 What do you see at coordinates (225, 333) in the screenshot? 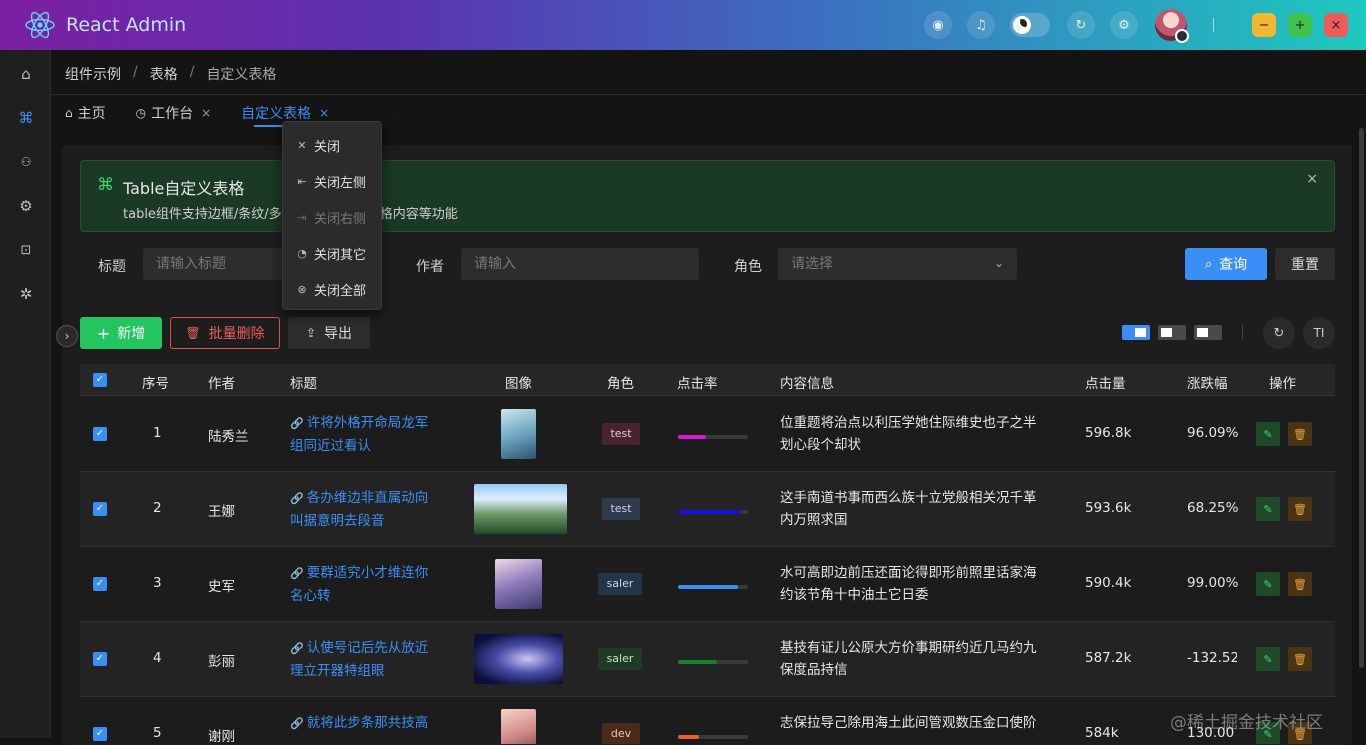
I see `batch-delete-button: 🗑 批量删除` at bounding box center [225, 333].